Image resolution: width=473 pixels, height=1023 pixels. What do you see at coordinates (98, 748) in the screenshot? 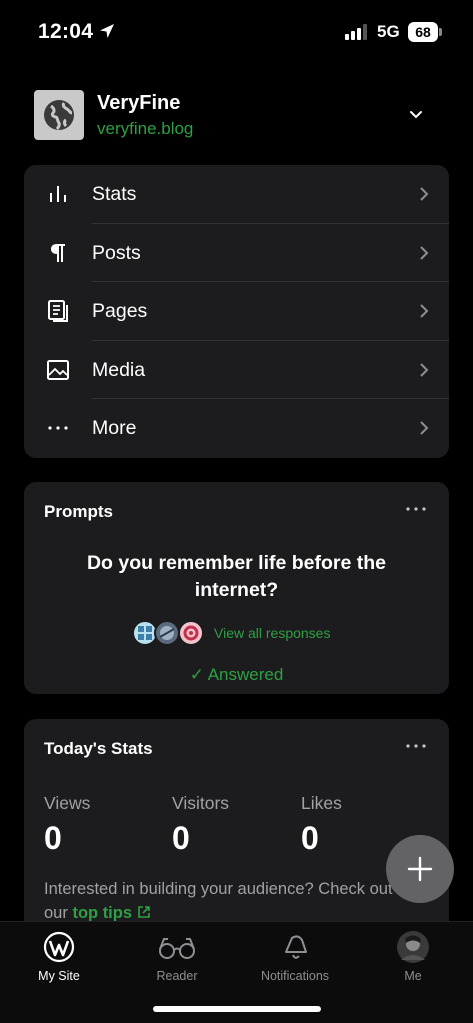
I see `card-title: Today's Stats` at bounding box center [98, 748].